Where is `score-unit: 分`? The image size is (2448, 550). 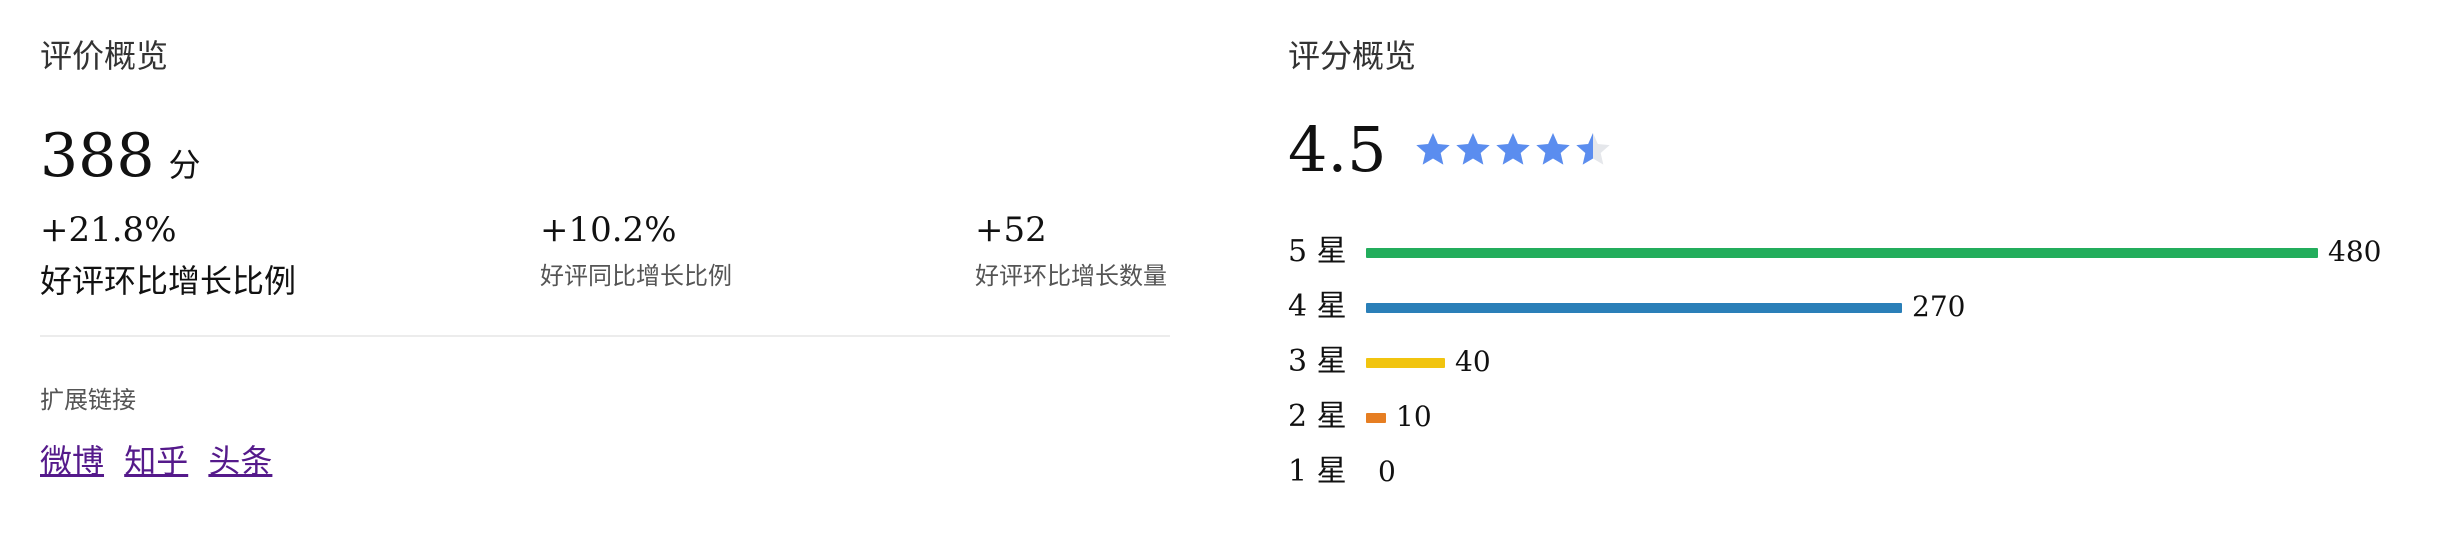
score-unit: 分 is located at coordinates (184, 165).